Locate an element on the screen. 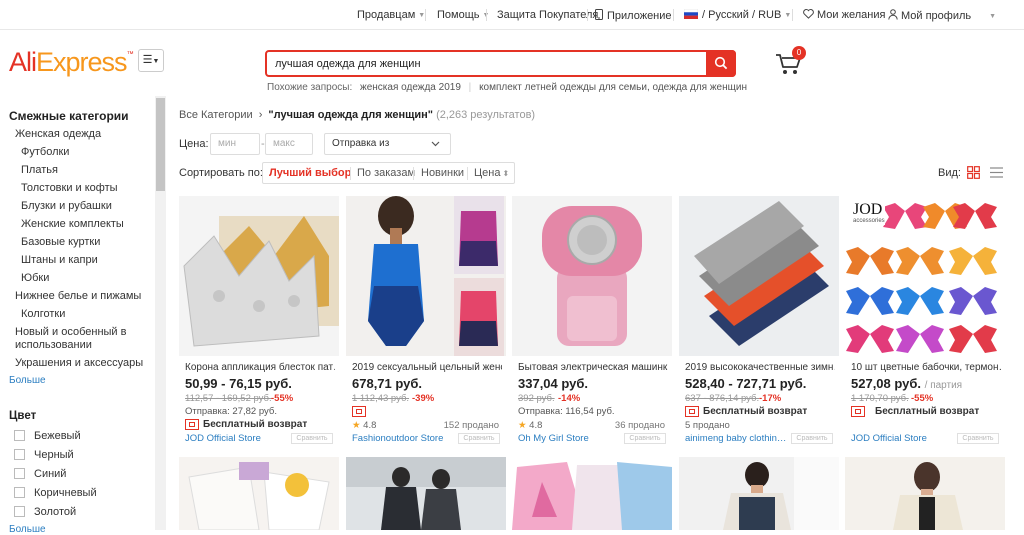 This screenshot has width=1024, height=535. grid-view-icon is located at coordinates (973, 172).